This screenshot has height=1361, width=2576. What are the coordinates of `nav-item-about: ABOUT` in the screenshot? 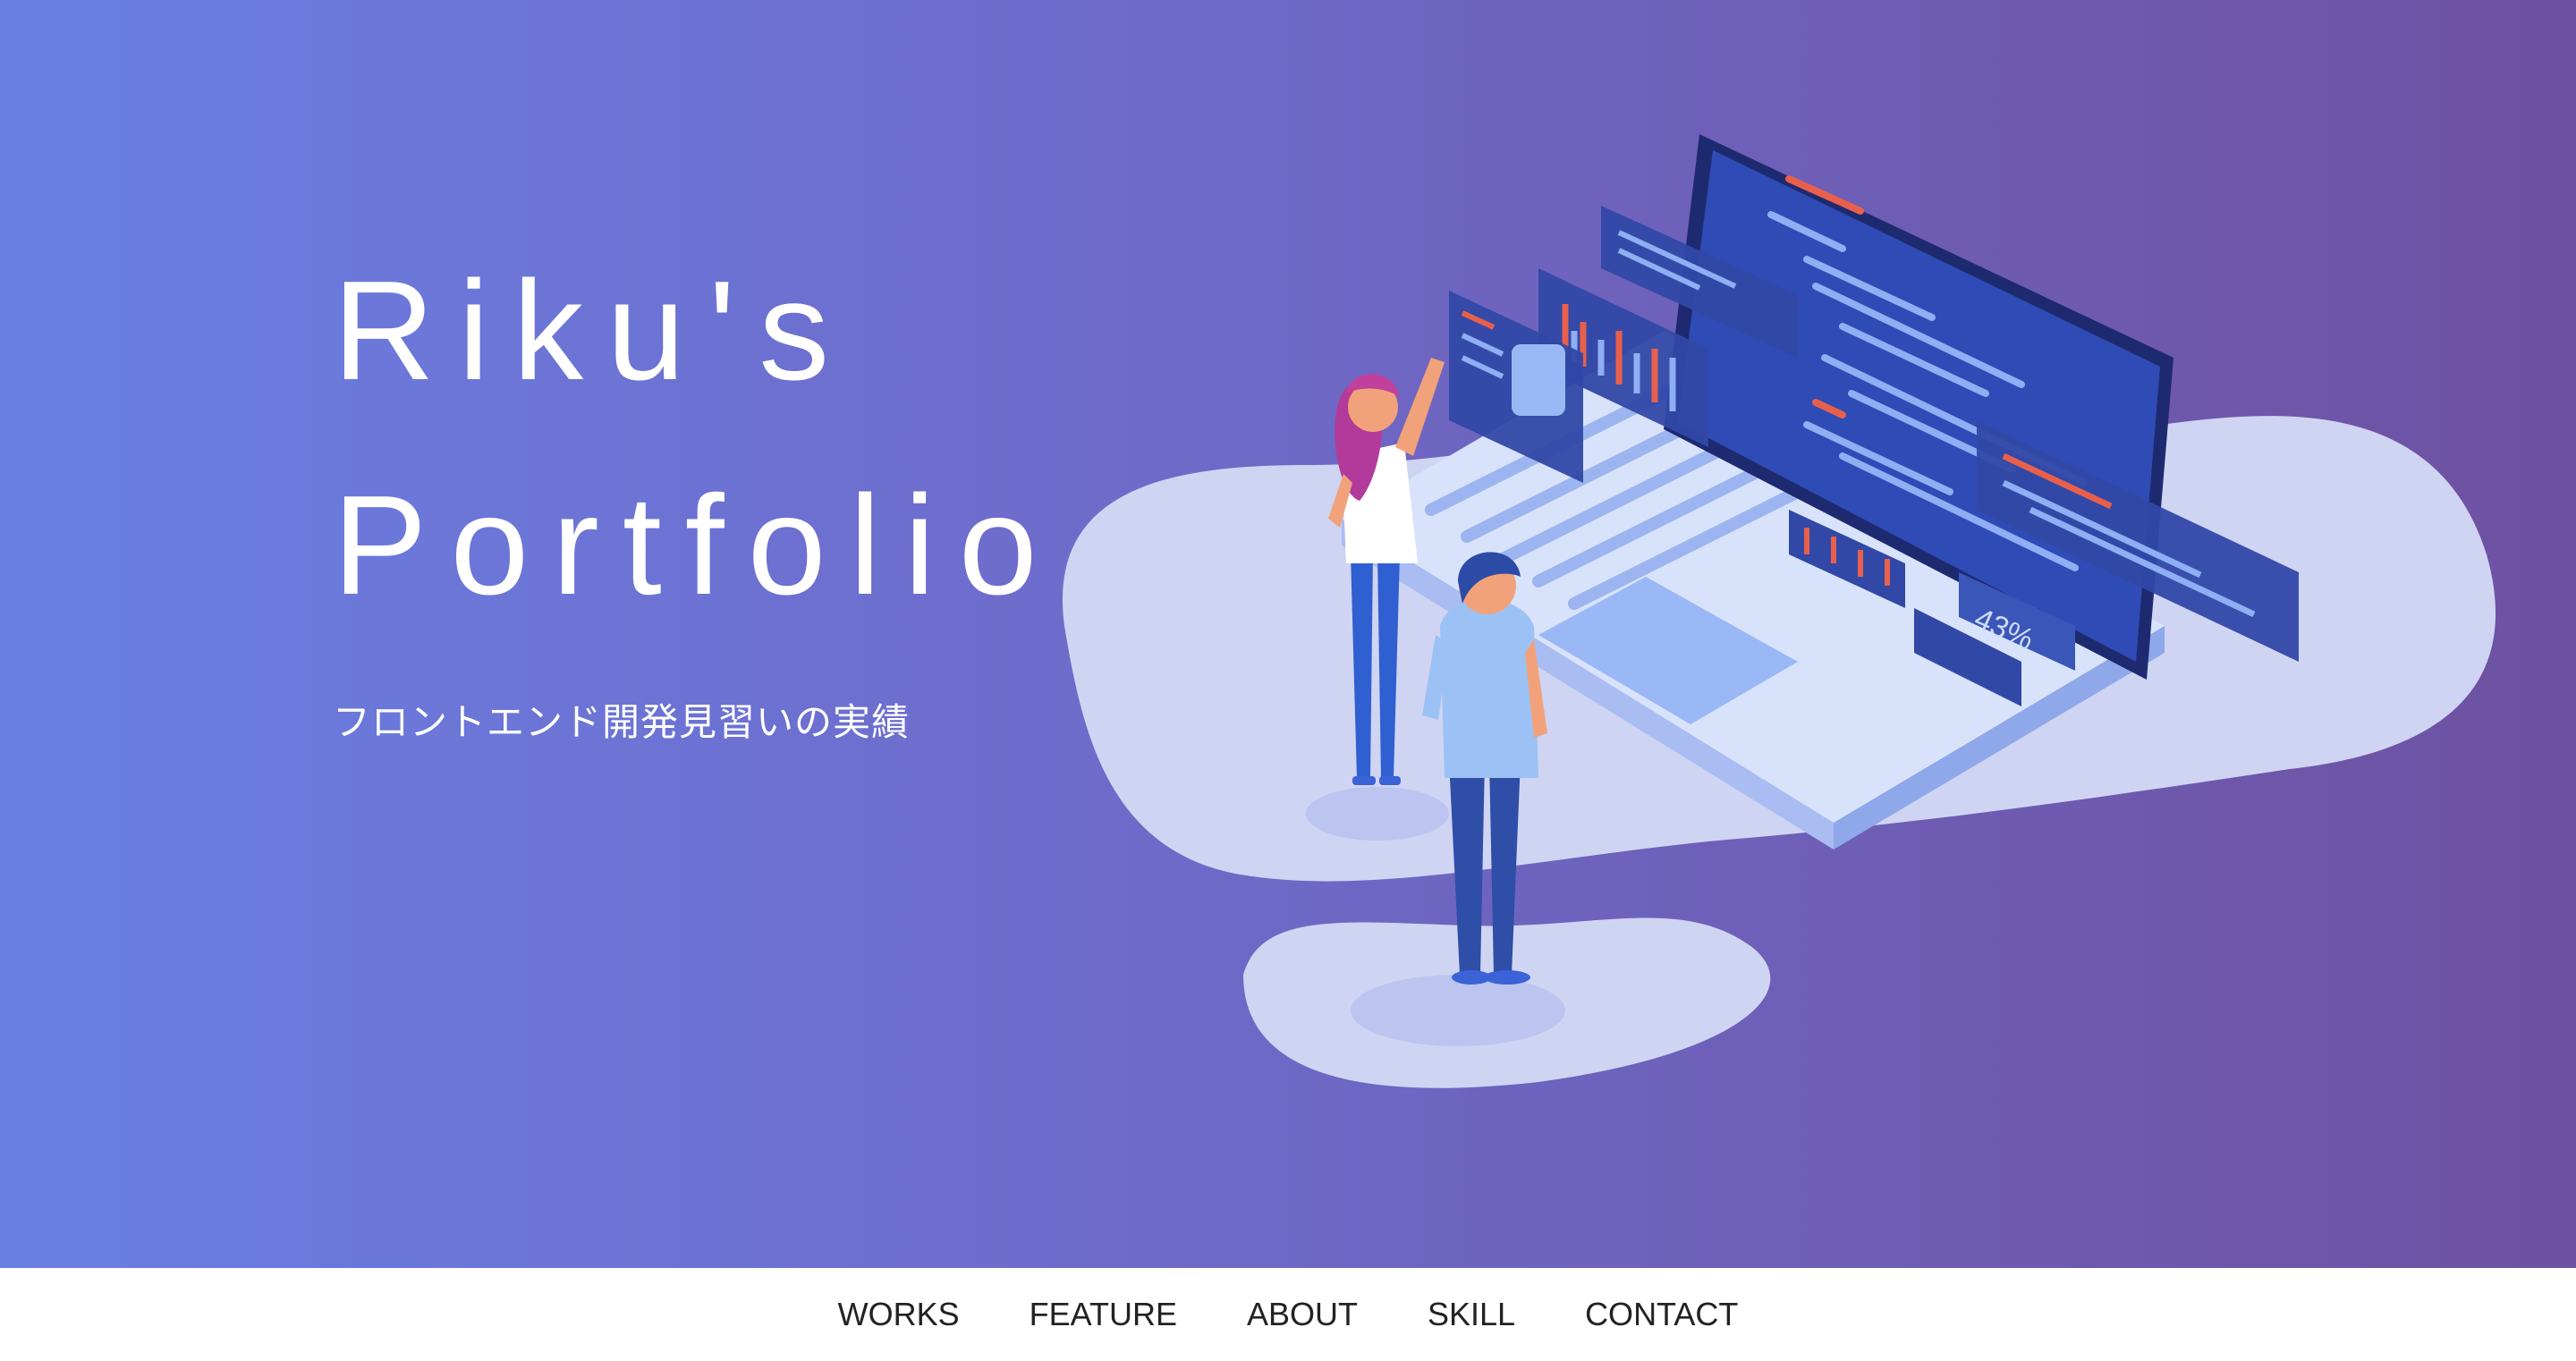 It's located at (1302, 1315).